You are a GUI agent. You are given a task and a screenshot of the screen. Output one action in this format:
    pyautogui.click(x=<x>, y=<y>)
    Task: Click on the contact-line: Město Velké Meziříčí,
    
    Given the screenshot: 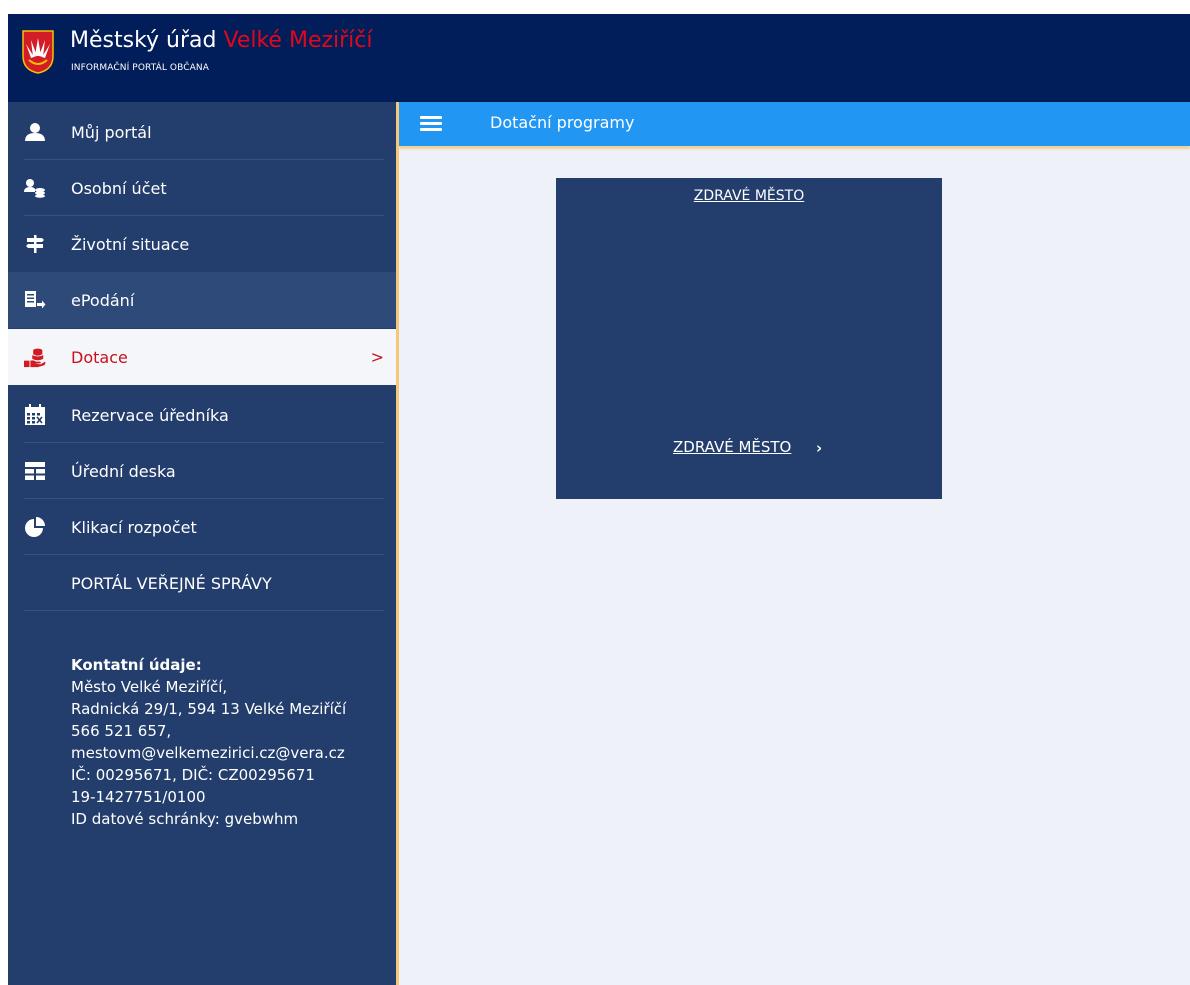 What is the action you would take?
    pyautogui.click(x=149, y=687)
    